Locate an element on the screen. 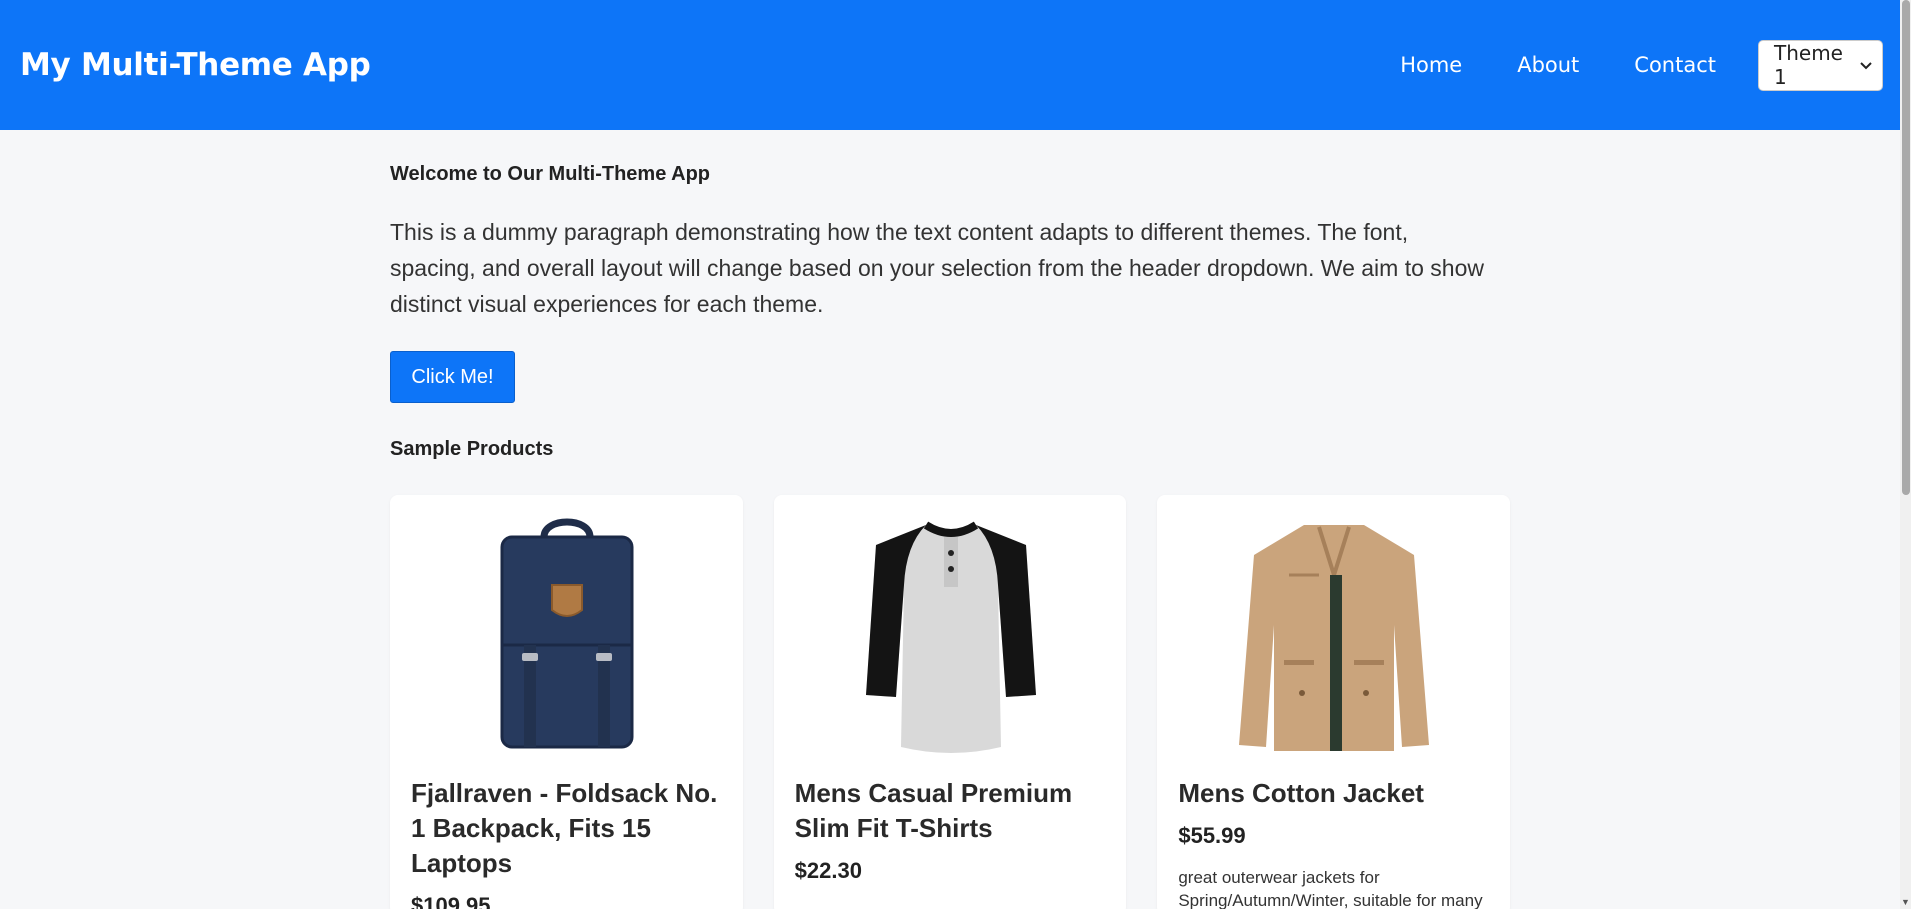  jacket-image is located at coordinates (1334, 635).